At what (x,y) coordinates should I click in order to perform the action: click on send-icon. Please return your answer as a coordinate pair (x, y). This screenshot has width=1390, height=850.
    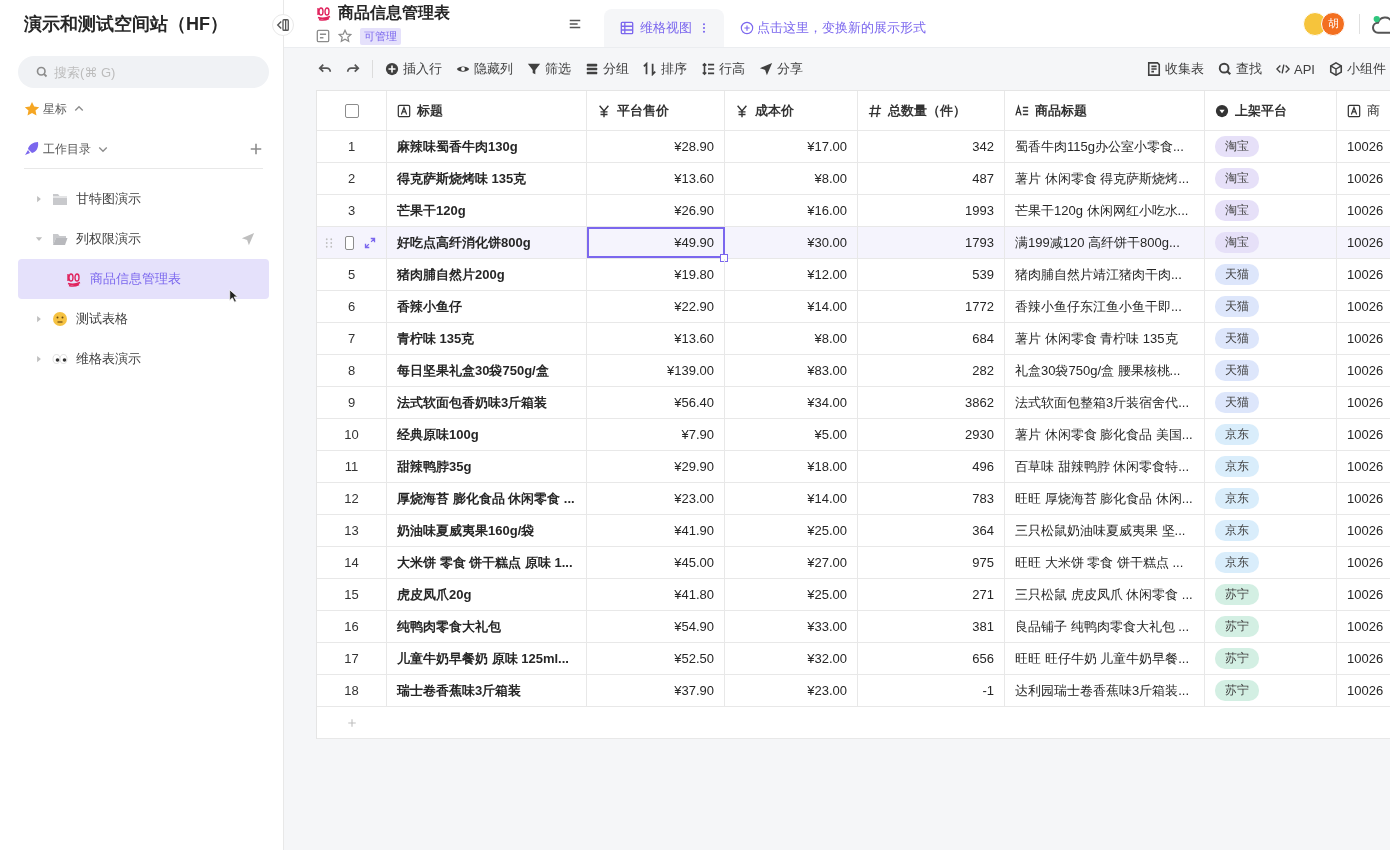
    Looking at the image, I should click on (248, 239).